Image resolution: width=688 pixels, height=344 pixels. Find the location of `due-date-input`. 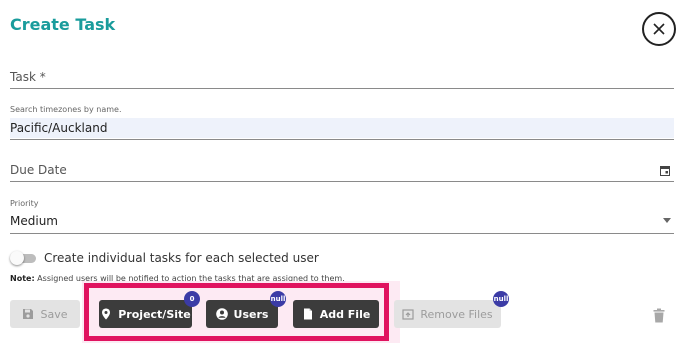

due-date-input is located at coordinates (380, 171).